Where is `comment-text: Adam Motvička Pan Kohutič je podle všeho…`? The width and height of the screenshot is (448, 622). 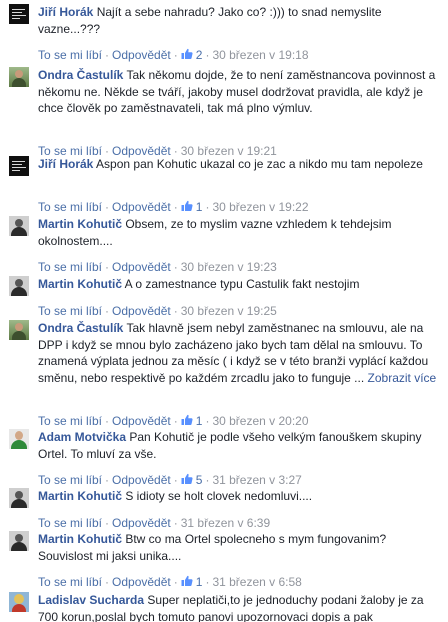 comment-text: Adam Motvička Pan Kohutič je podle všeho… is located at coordinates (241, 445).